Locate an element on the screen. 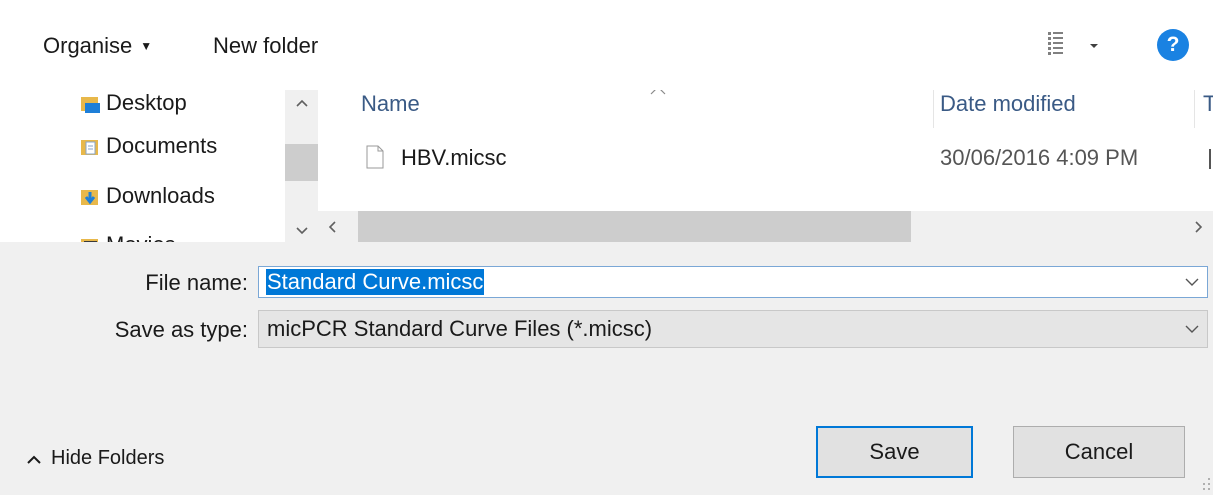 This screenshot has height=495, width=1213. nav-item-documents: Documents is located at coordinates (148, 146).